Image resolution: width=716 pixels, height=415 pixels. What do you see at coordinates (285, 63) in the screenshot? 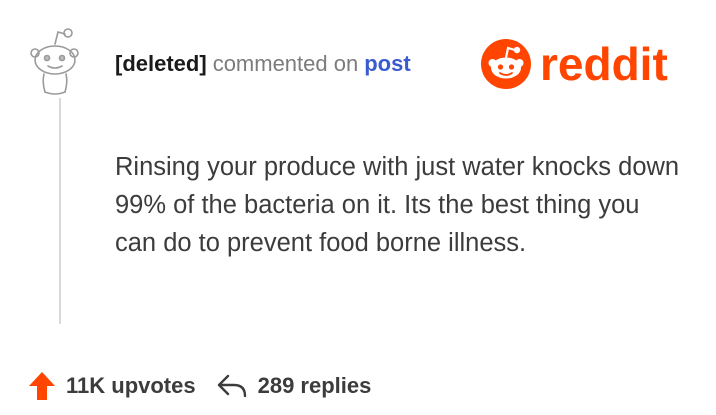
I see `action-text: commented on` at bounding box center [285, 63].